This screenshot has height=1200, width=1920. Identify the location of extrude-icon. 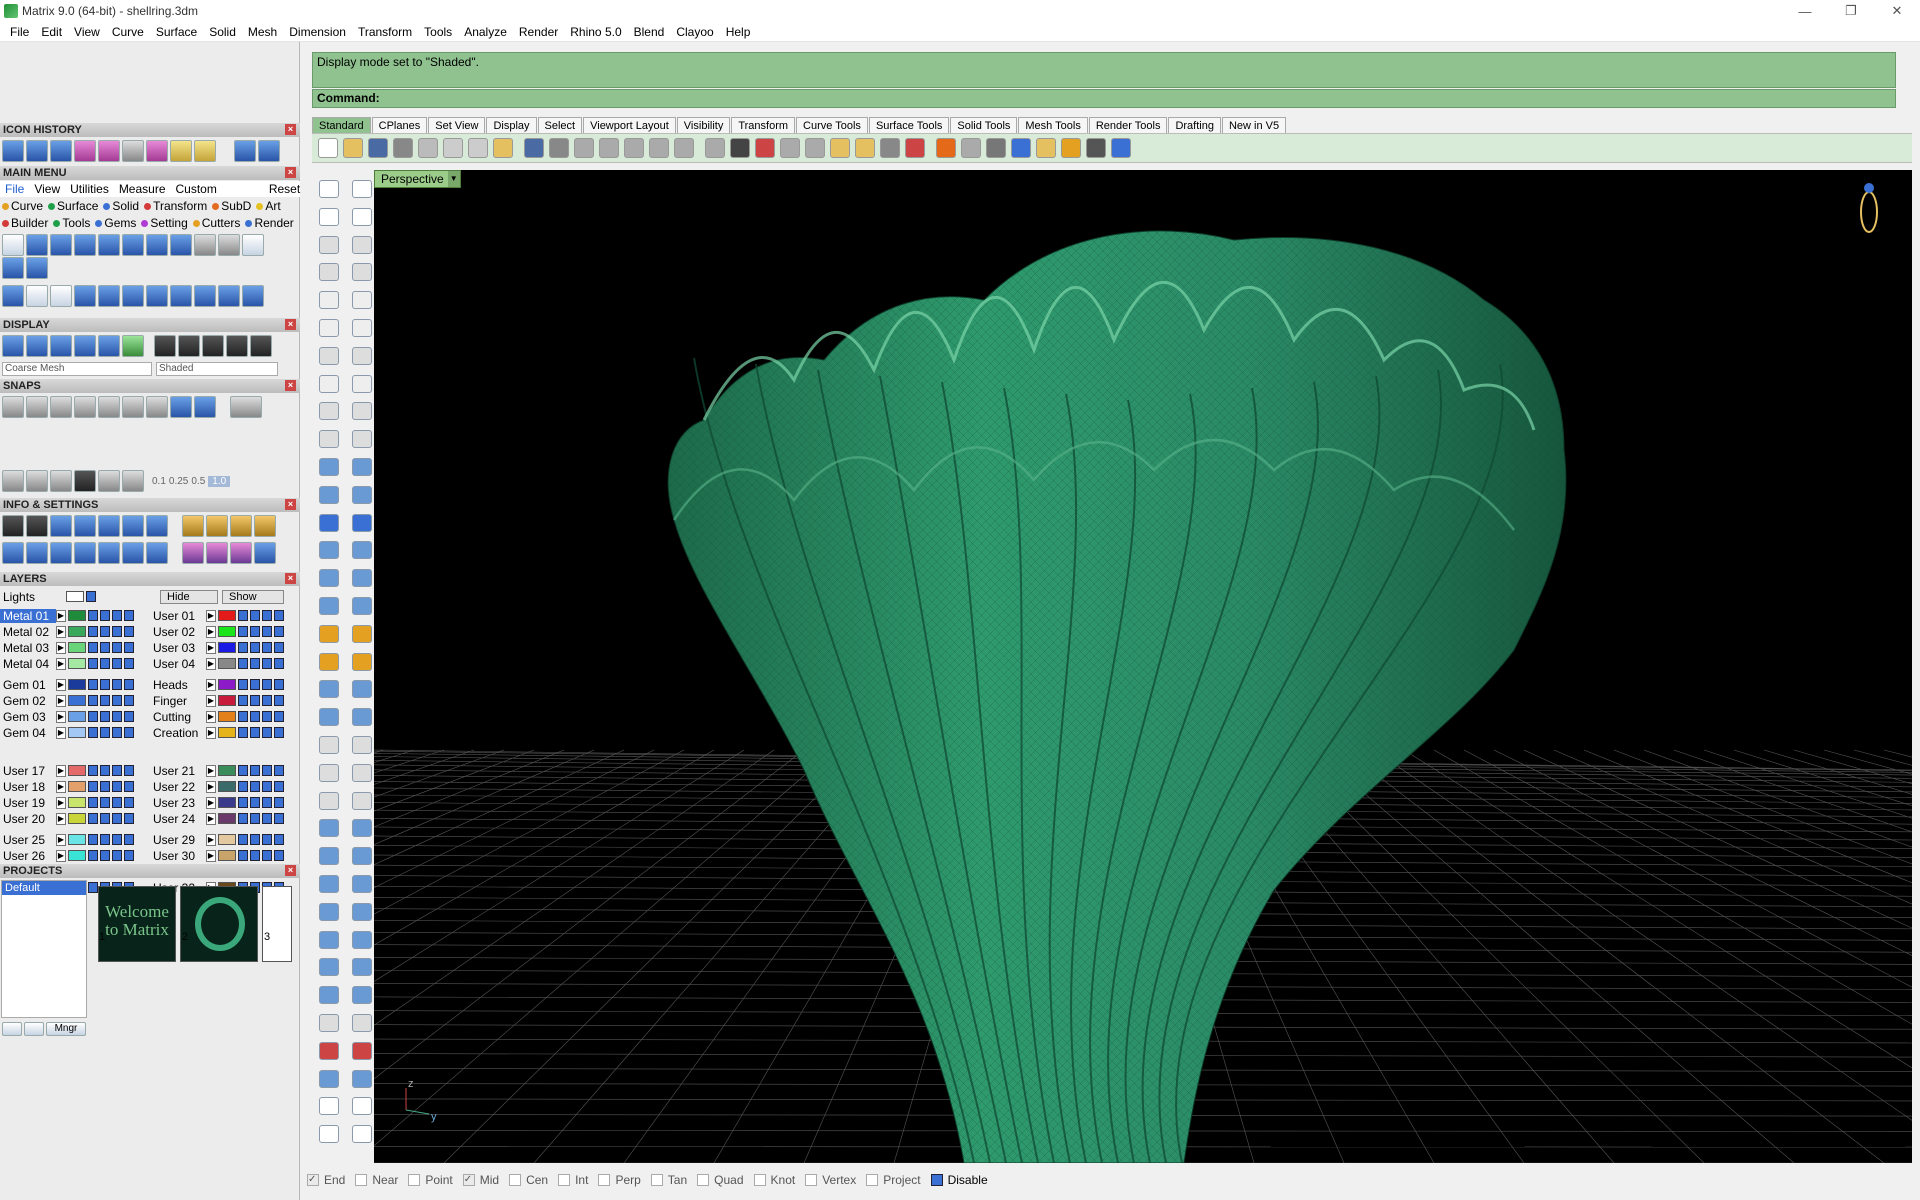
(362, 467).